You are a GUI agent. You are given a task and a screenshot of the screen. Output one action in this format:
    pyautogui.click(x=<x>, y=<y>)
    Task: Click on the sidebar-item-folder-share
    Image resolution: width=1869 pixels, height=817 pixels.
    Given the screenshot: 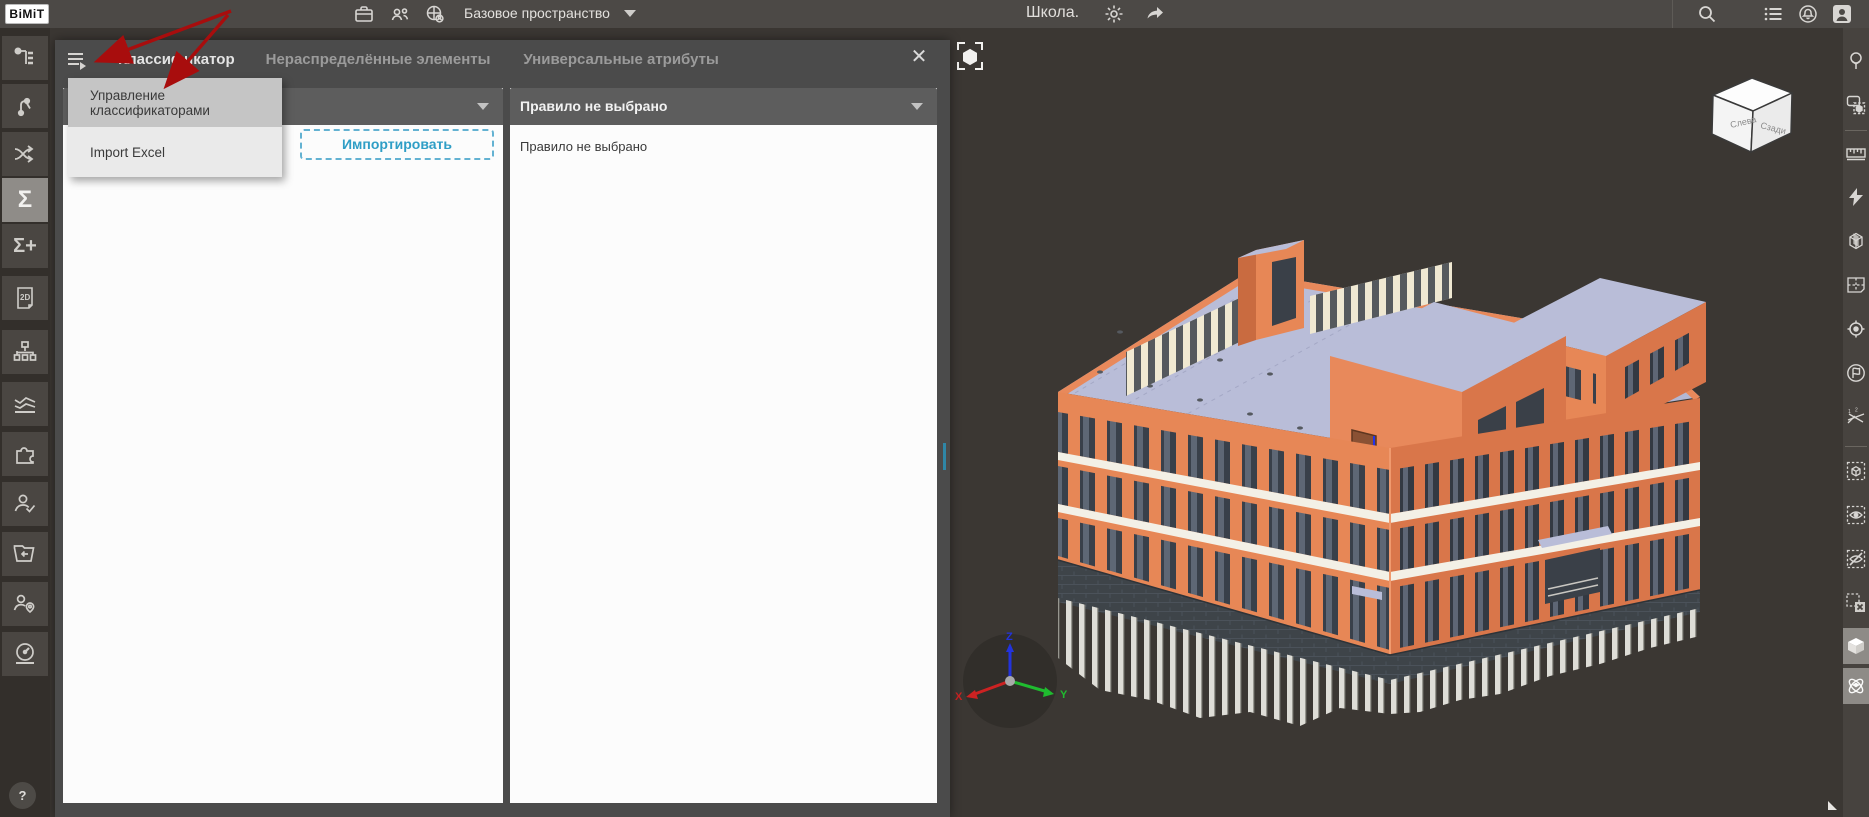 What is the action you would take?
    pyautogui.click(x=25, y=554)
    